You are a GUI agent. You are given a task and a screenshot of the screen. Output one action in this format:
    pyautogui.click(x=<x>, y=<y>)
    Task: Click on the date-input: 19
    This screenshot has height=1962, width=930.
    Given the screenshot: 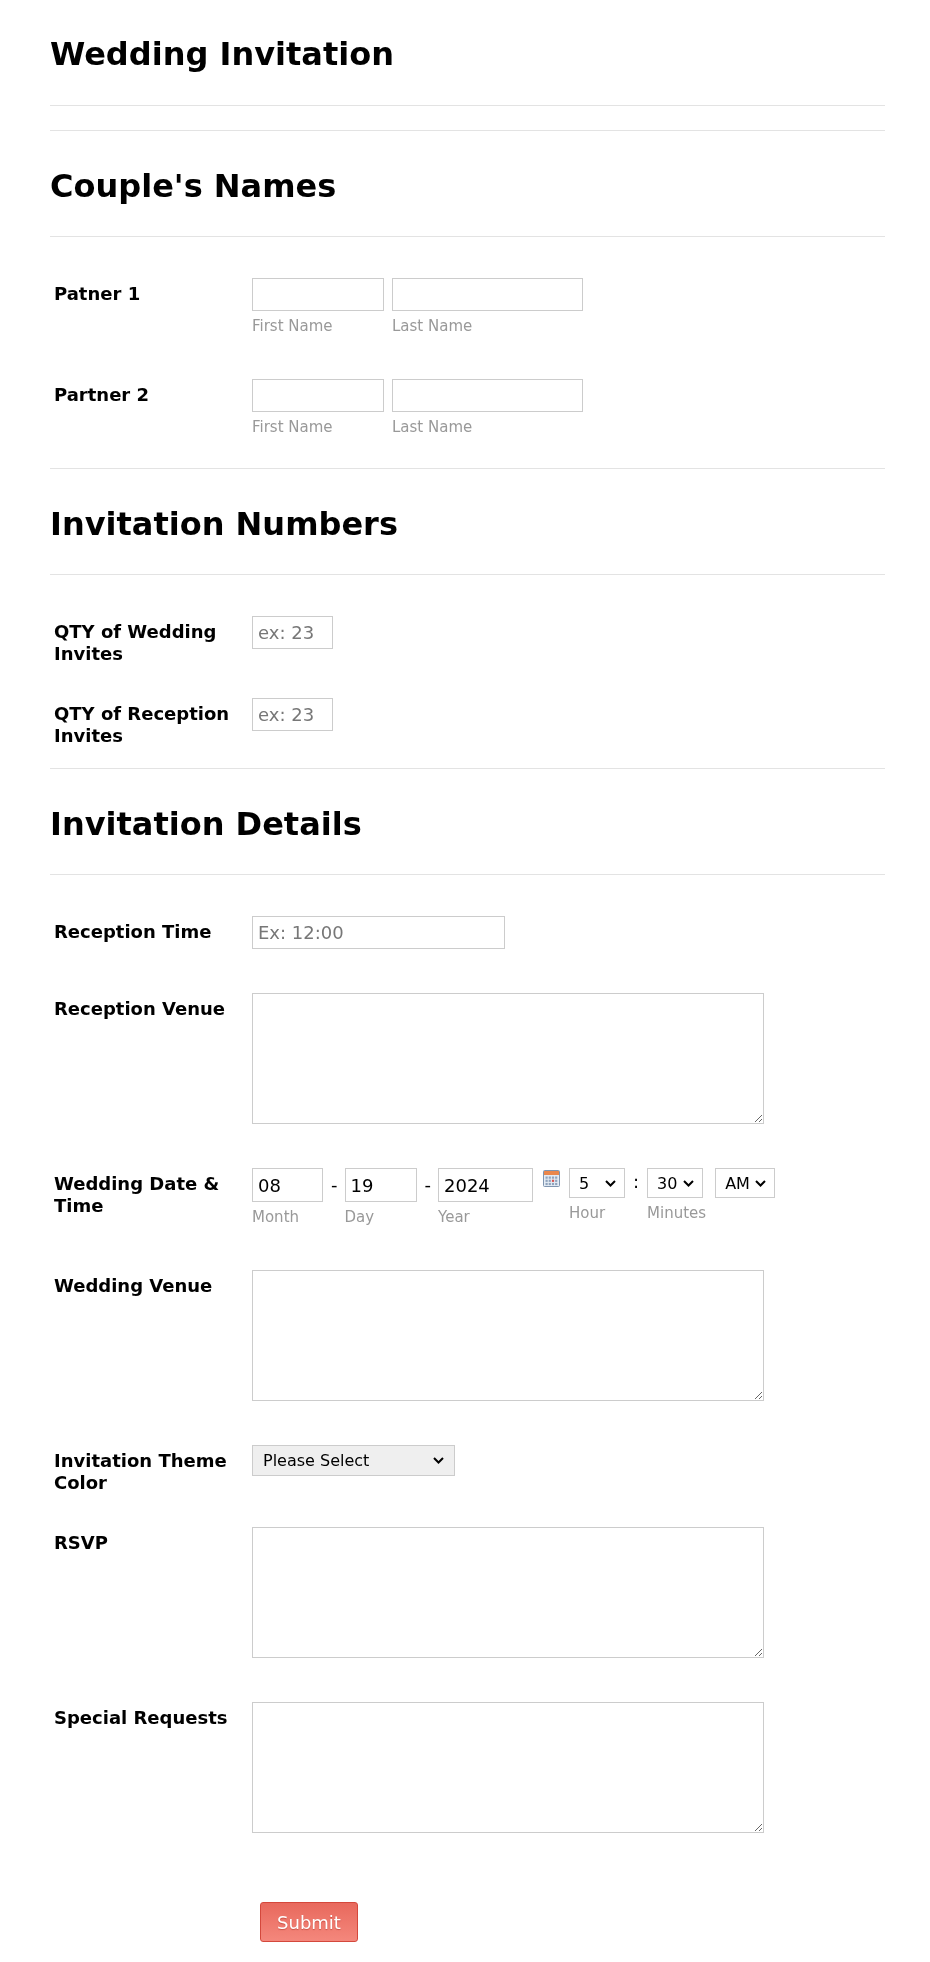 What is the action you would take?
    pyautogui.click(x=380, y=1185)
    